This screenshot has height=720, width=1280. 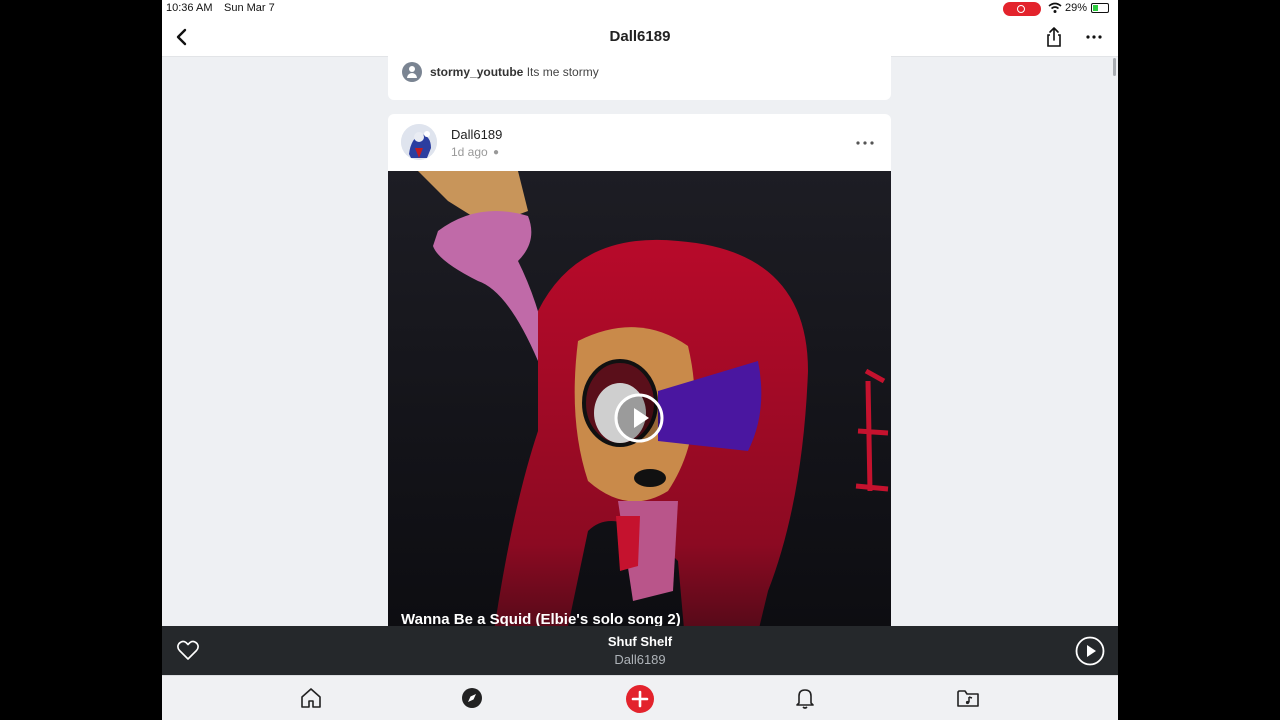 What do you see at coordinates (640, 641) in the screenshot?
I see `now-playing-title: Shuf Shelf` at bounding box center [640, 641].